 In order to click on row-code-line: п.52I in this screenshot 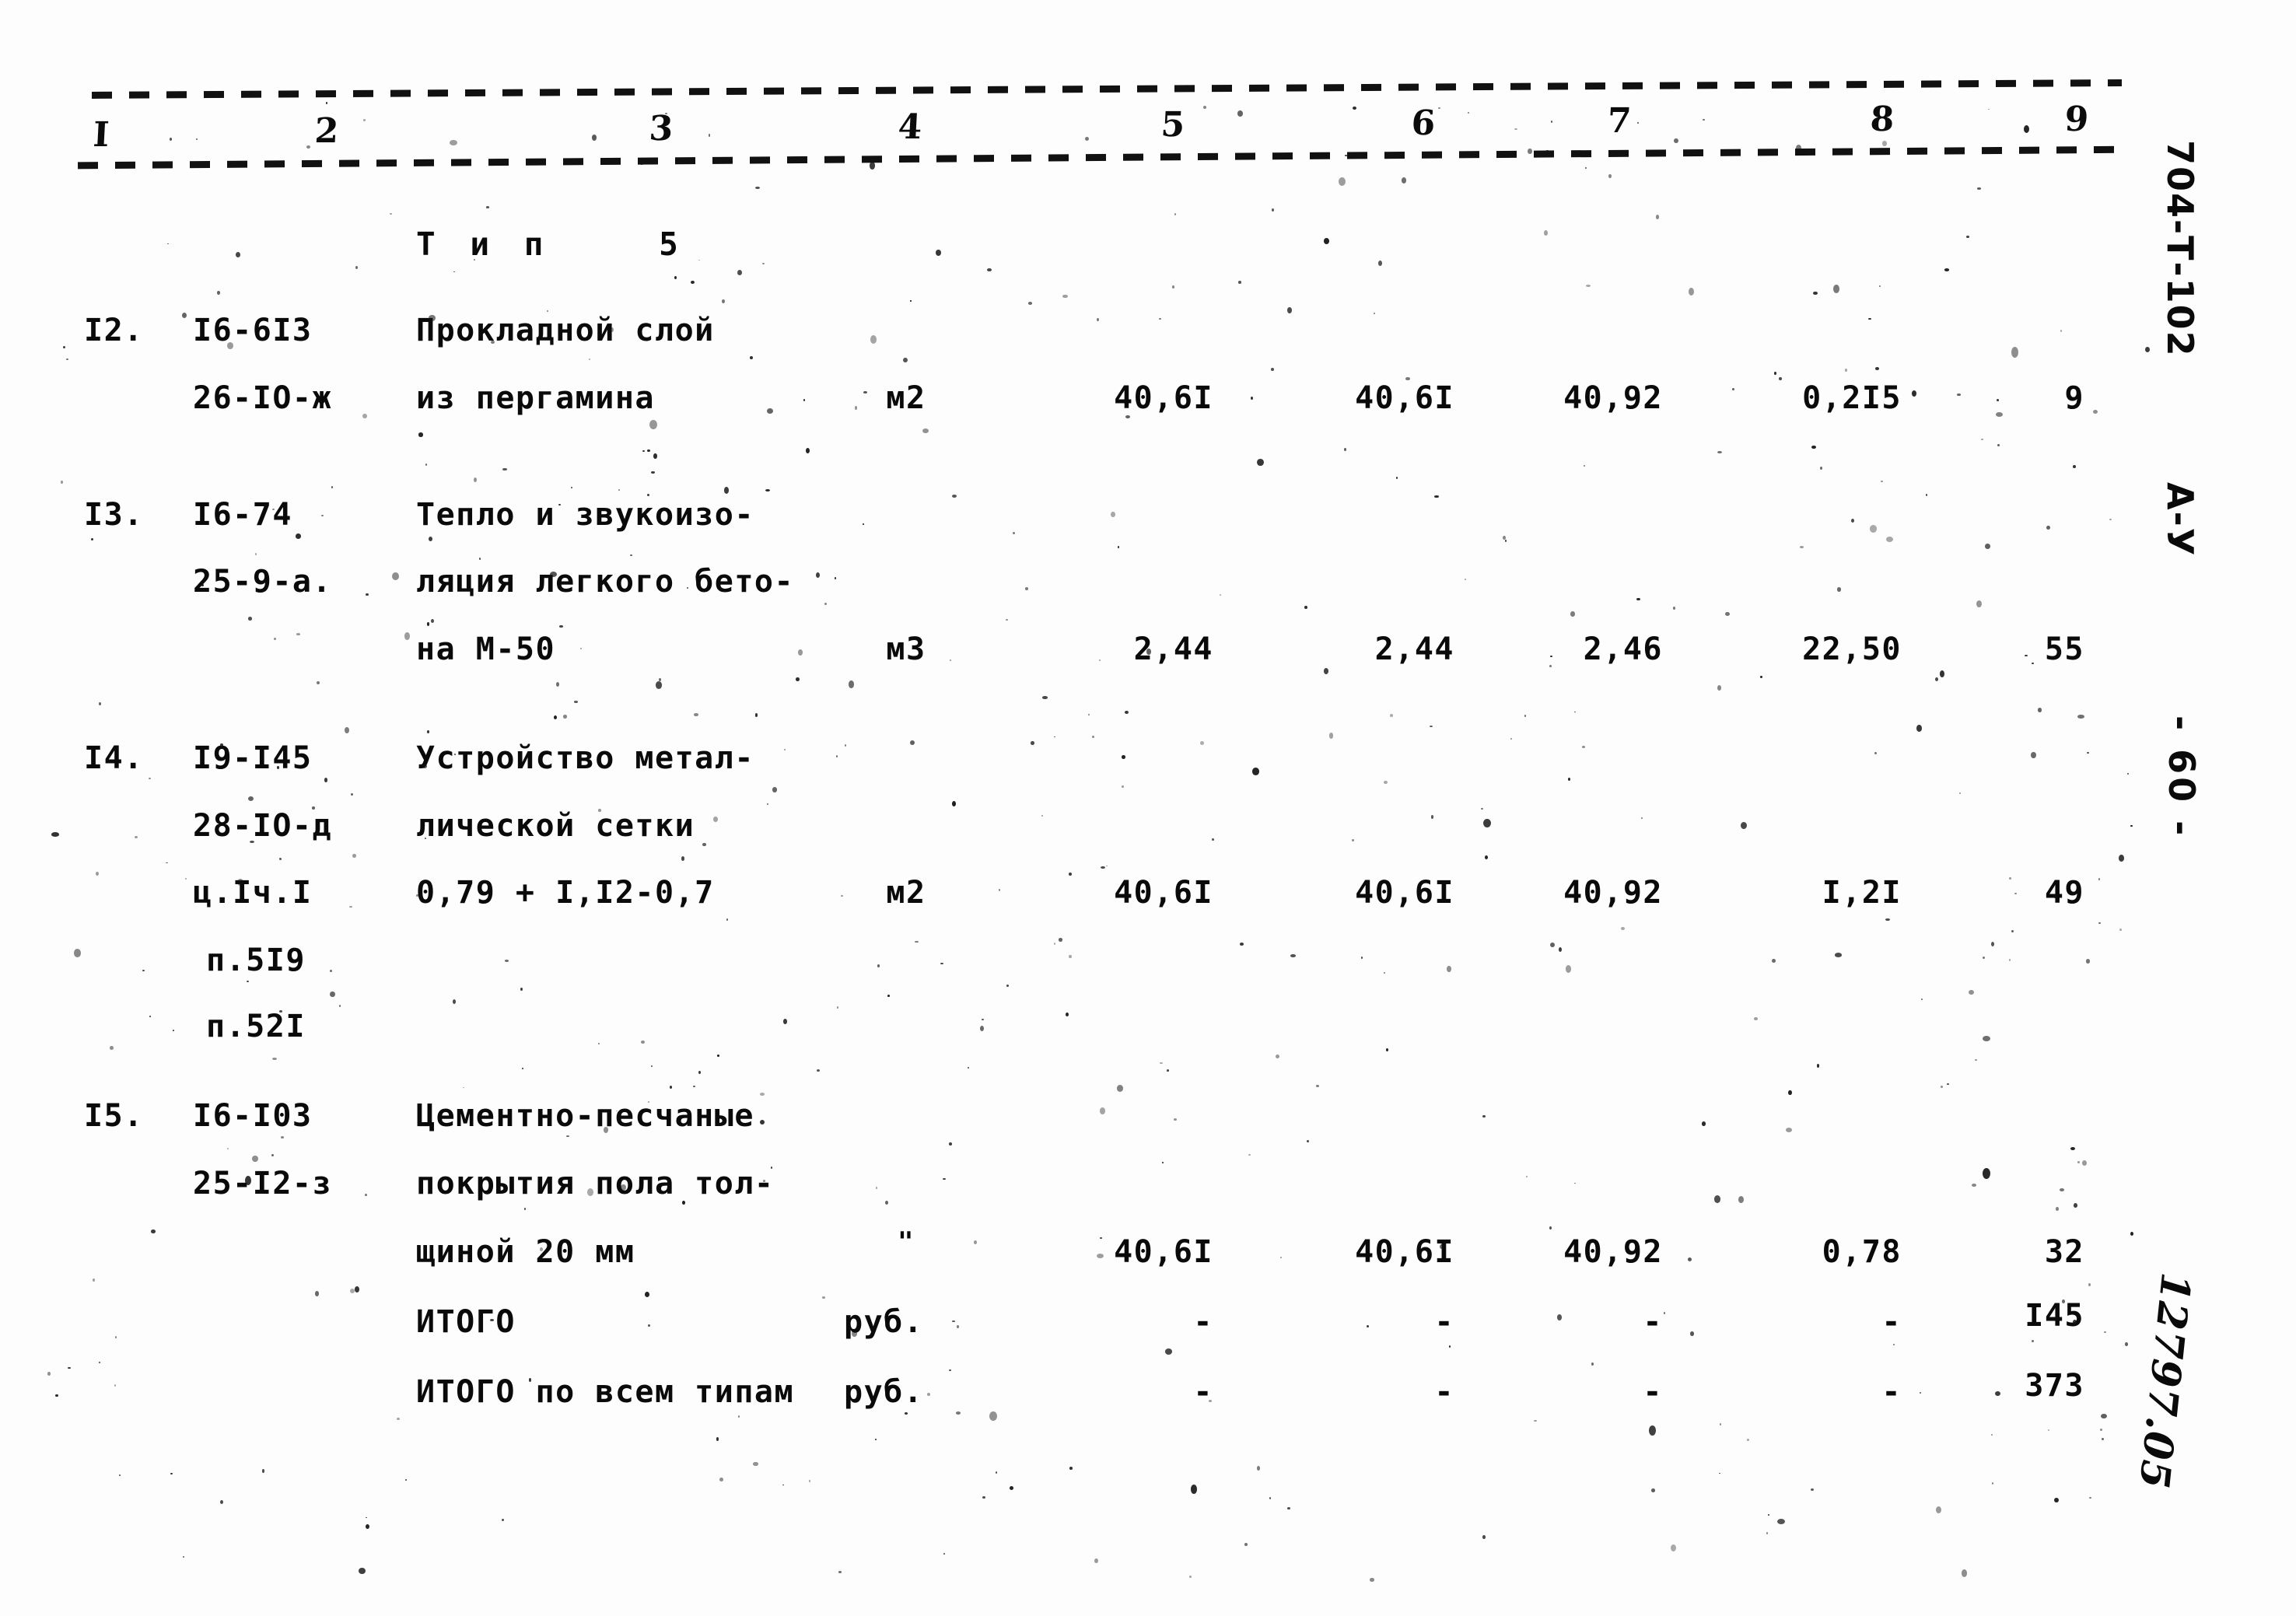, I will do `click(256, 1026)`.